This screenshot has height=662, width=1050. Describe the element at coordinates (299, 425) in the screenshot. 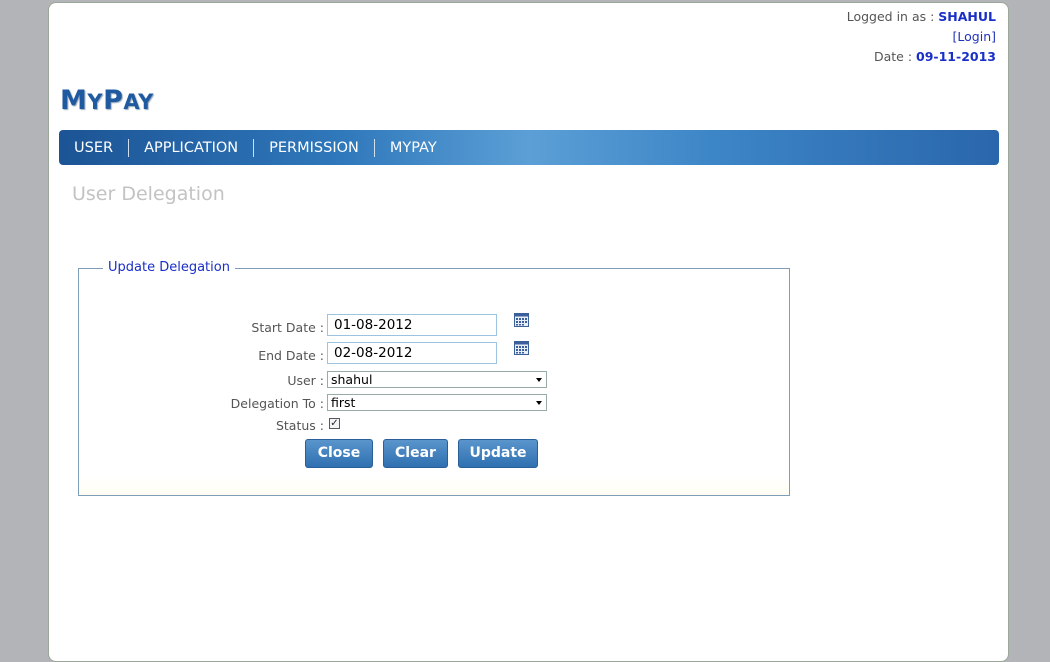

I see `status-label: Status :` at that location.